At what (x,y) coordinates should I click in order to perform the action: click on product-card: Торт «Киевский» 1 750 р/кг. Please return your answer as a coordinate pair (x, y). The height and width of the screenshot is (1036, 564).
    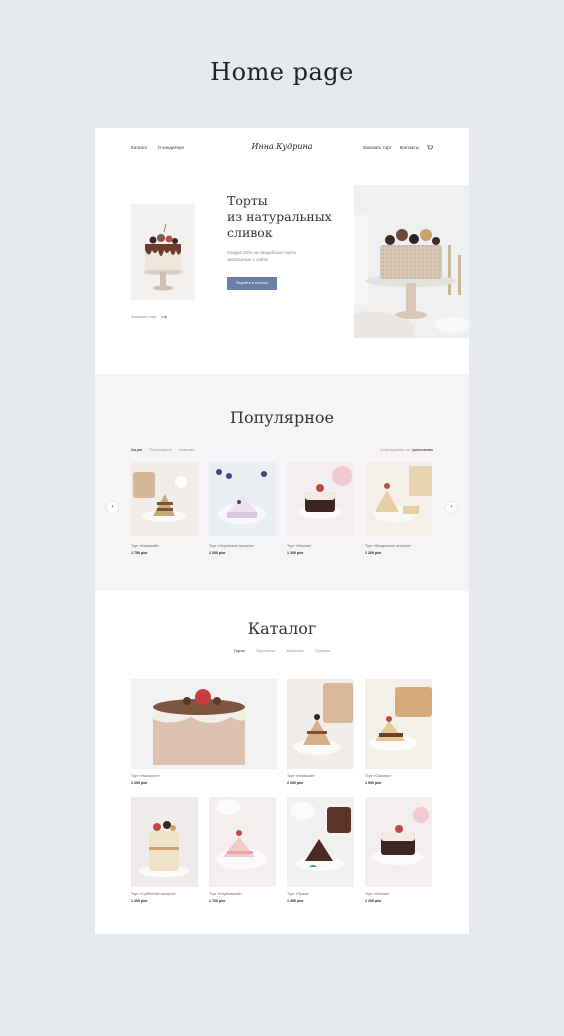
    Looking at the image, I should click on (164, 508).